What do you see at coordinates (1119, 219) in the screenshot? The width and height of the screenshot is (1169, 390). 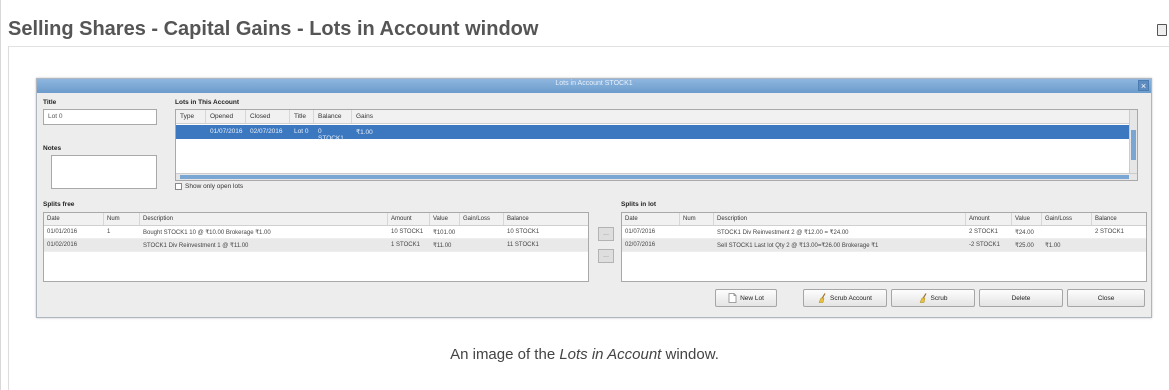 I see `sl-col-balance: Balance` at bounding box center [1119, 219].